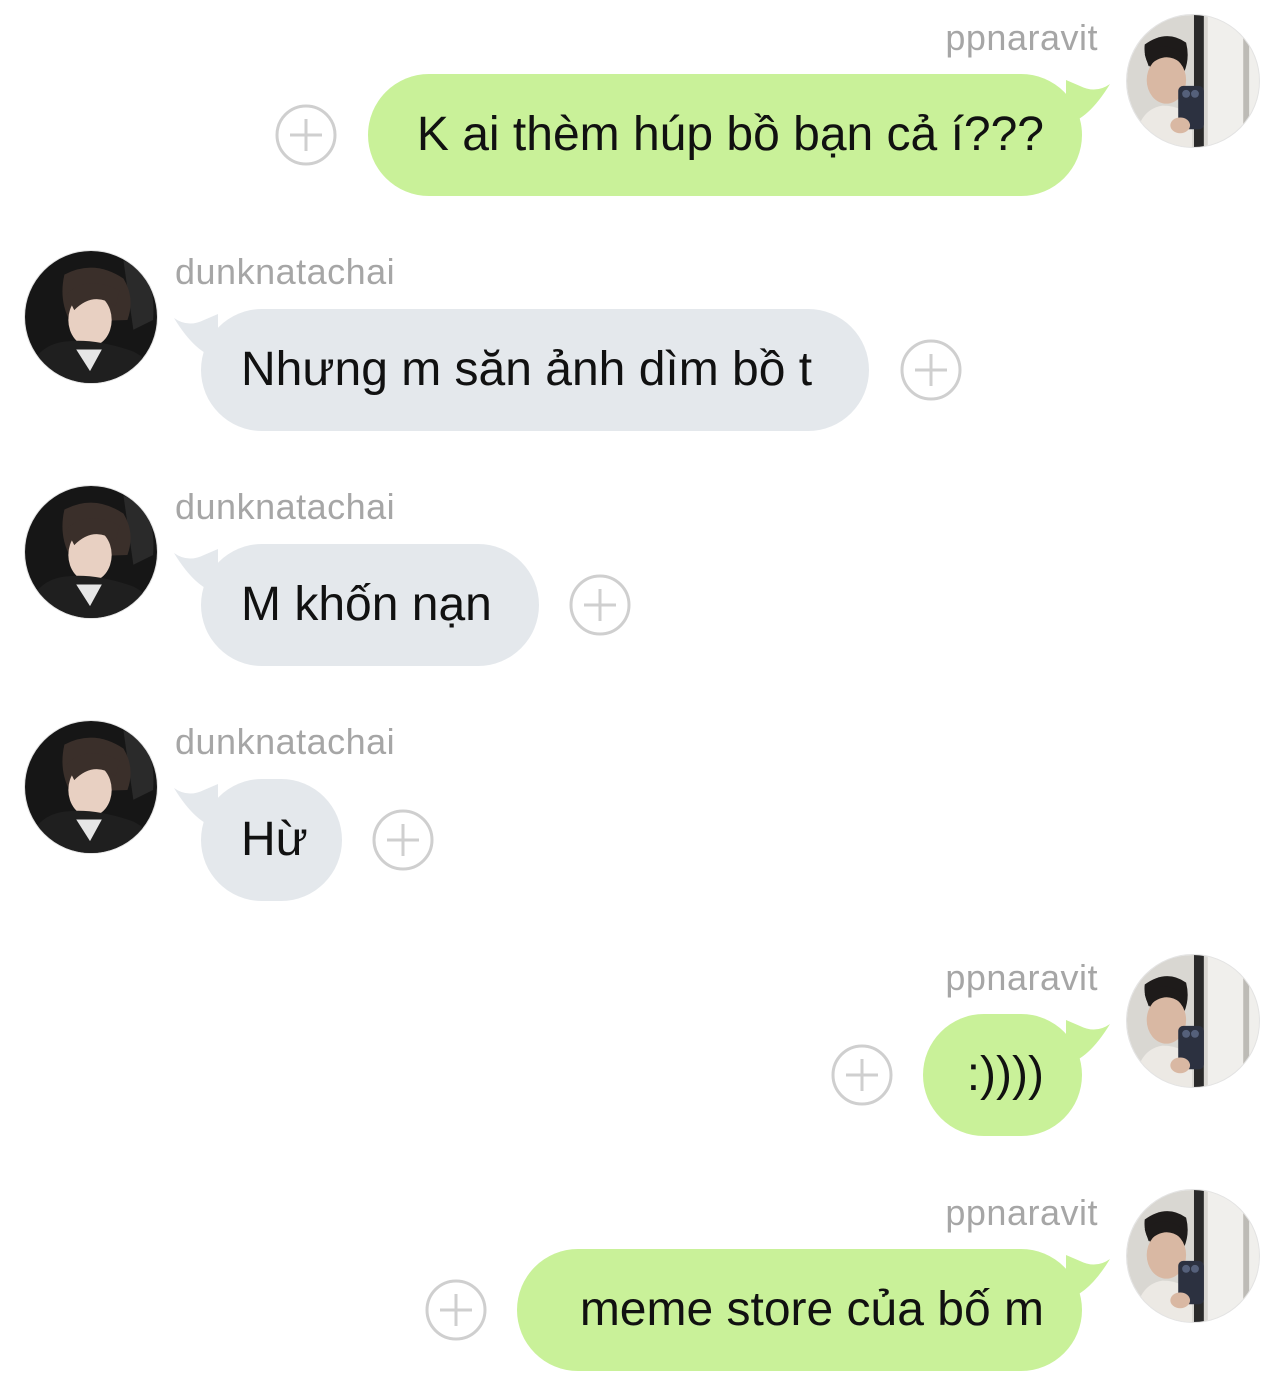  What do you see at coordinates (370, 605) in the screenshot?
I see `message-bubble: M khốn nạn` at bounding box center [370, 605].